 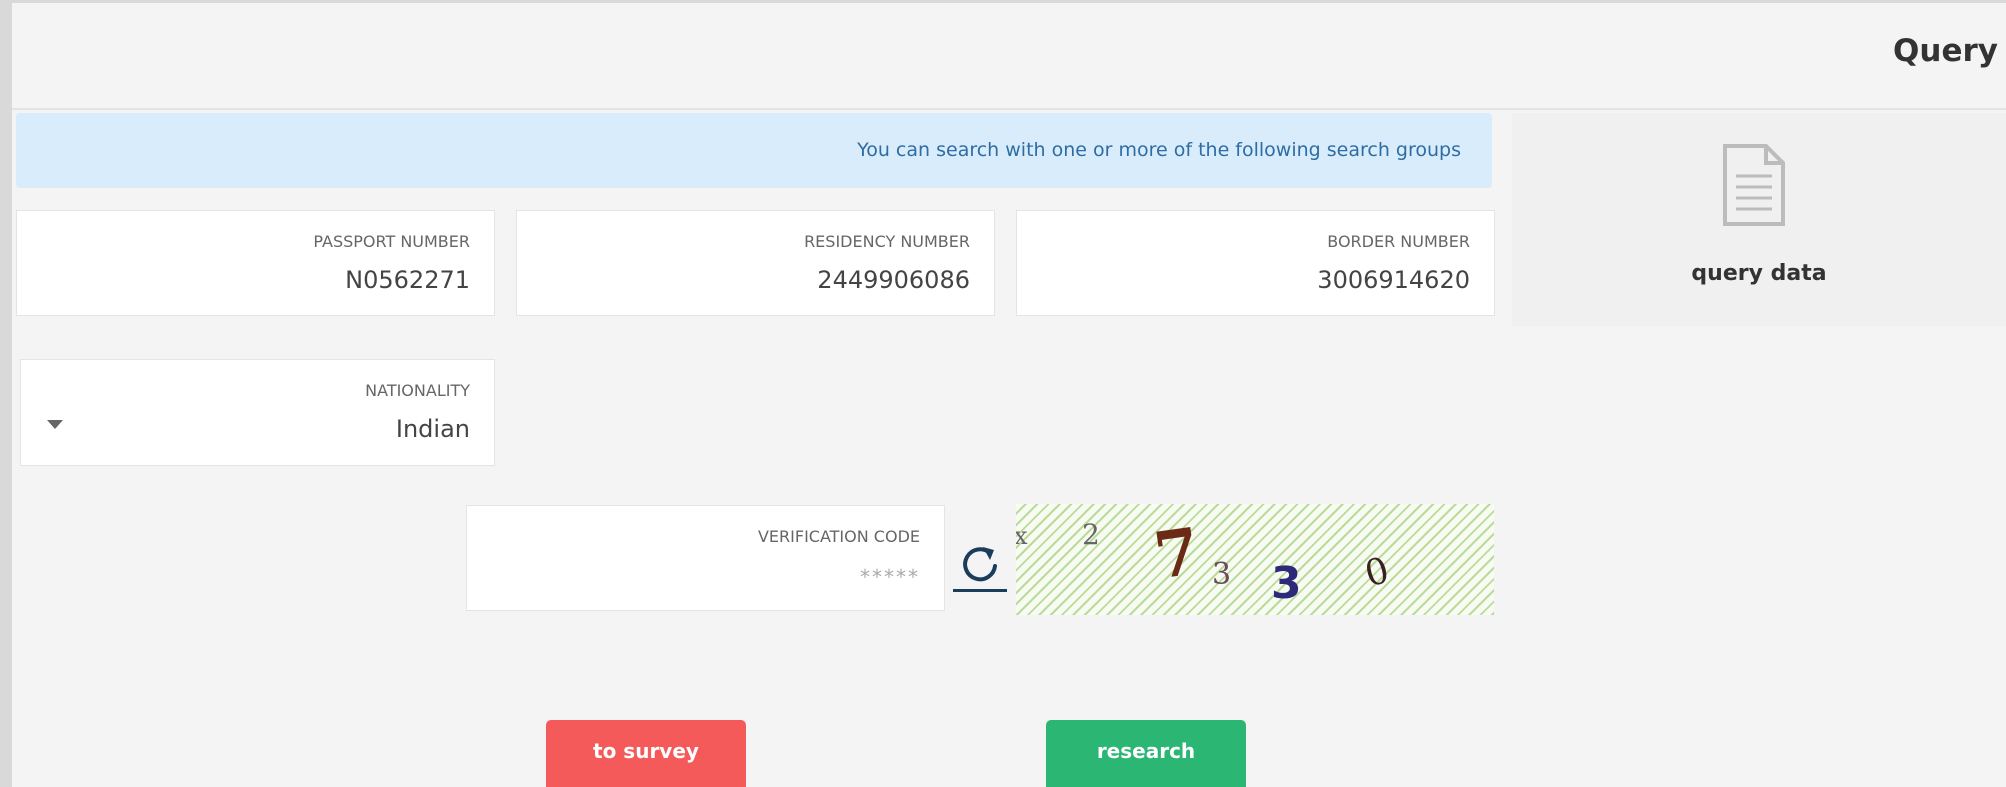 What do you see at coordinates (257, 412) in the screenshot?
I see `nationality-select: NATIONALITY Indian` at bounding box center [257, 412].